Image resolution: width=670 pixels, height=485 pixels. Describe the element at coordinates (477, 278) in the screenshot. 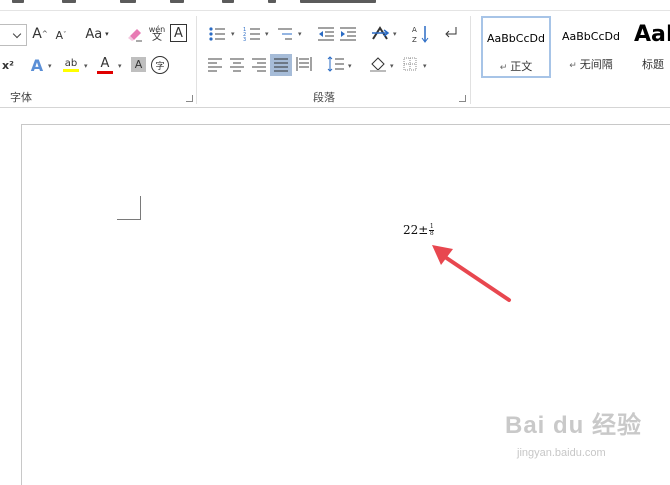

I see `annotation-arrow-shaft` at that location.